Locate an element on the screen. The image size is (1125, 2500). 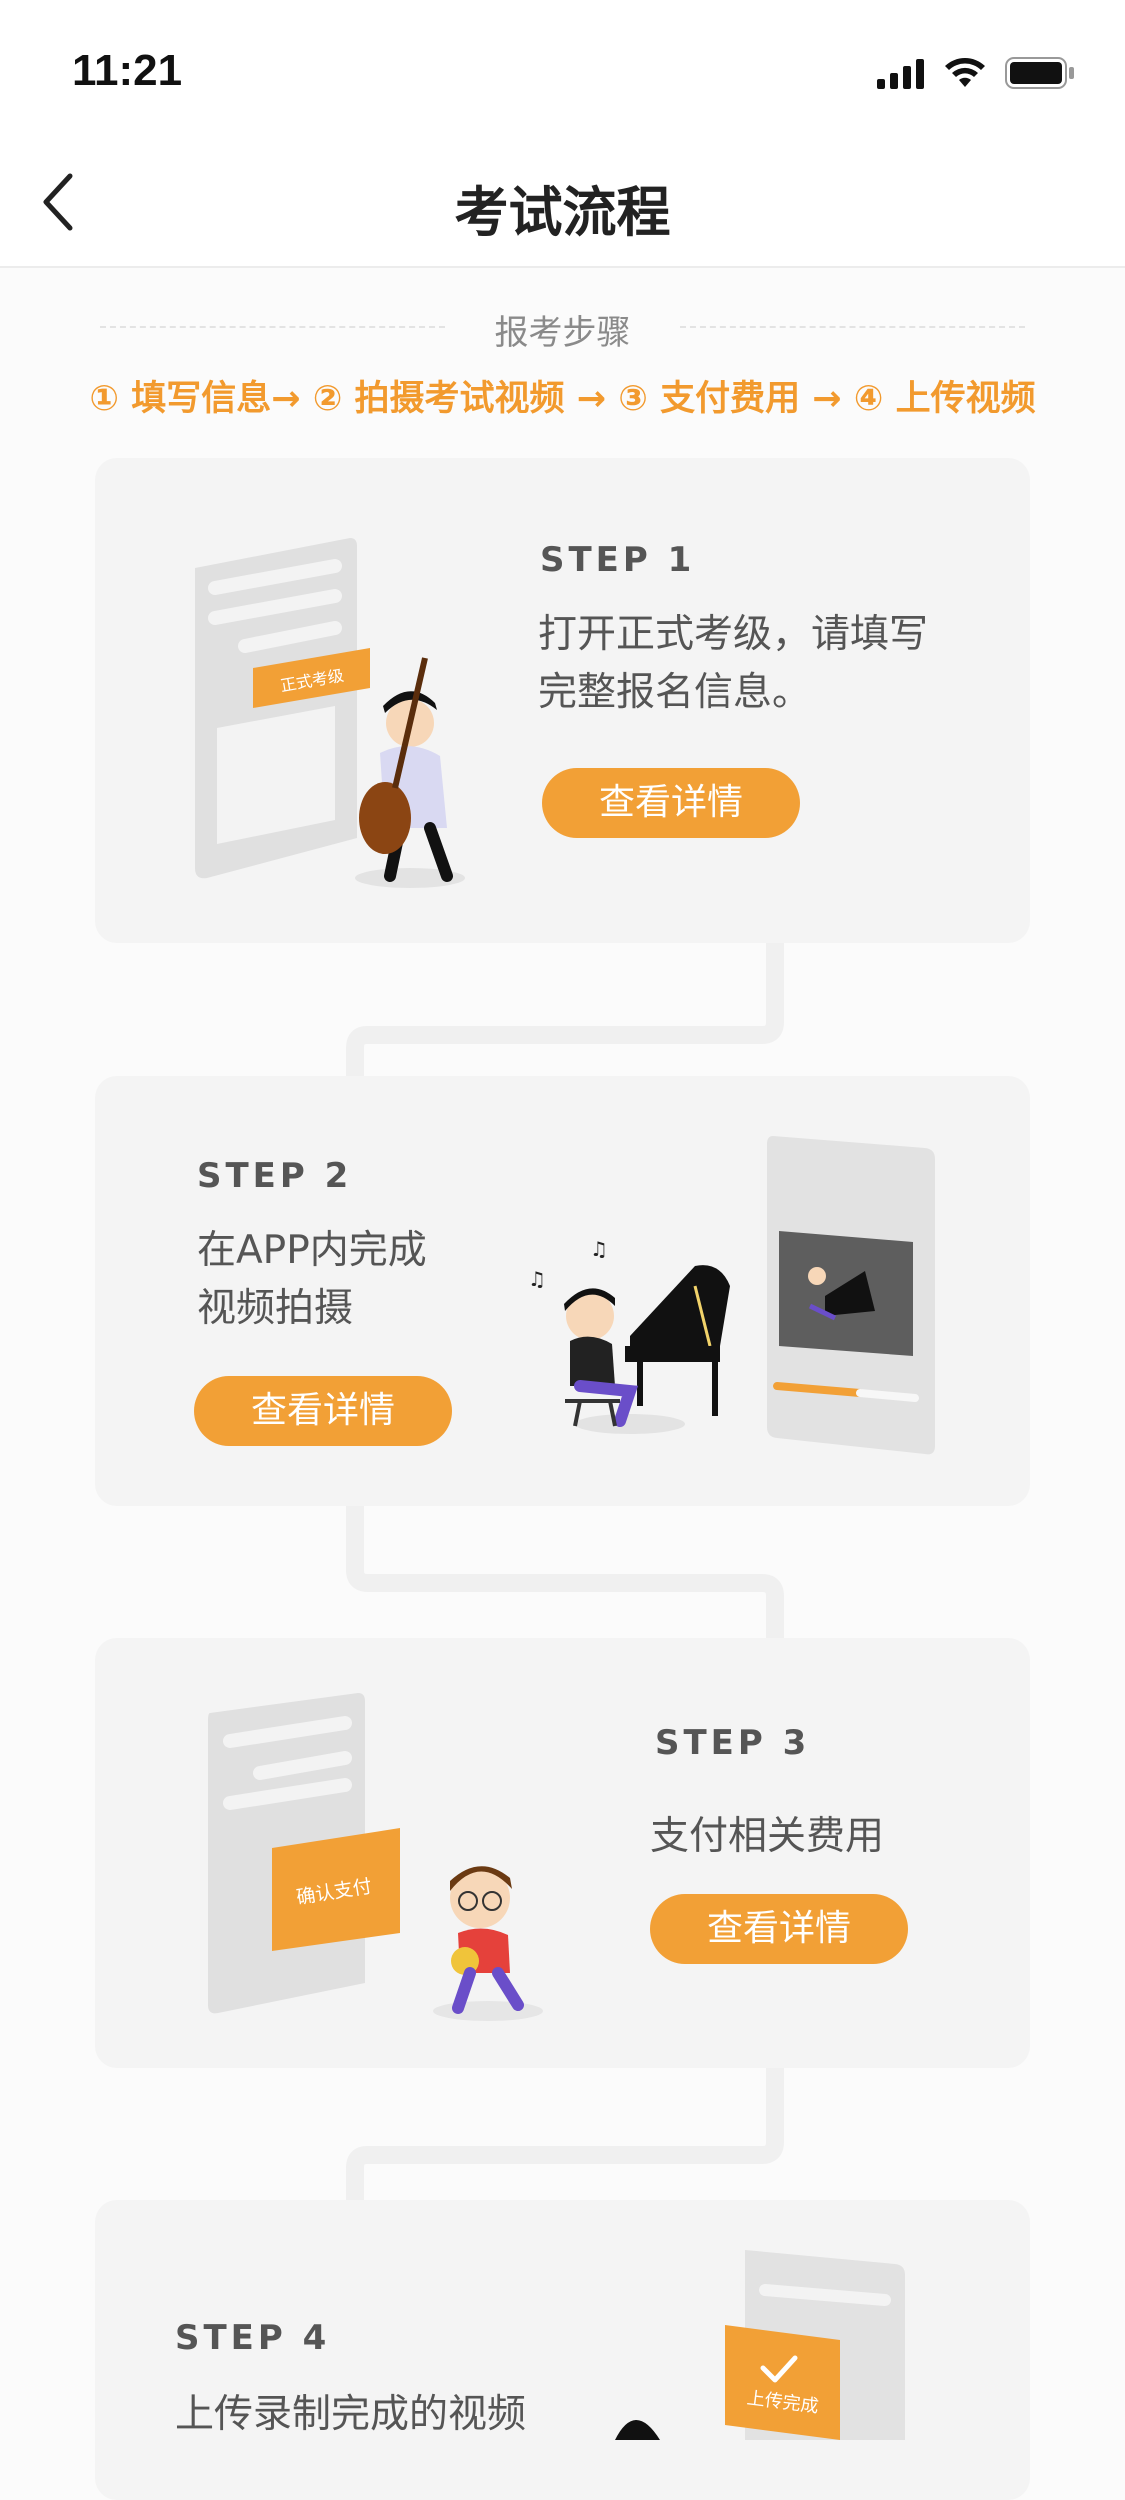
step-card-4: STEP 4 上传录制完成的视频 上传完成 is located at coordinates (562, 2350).